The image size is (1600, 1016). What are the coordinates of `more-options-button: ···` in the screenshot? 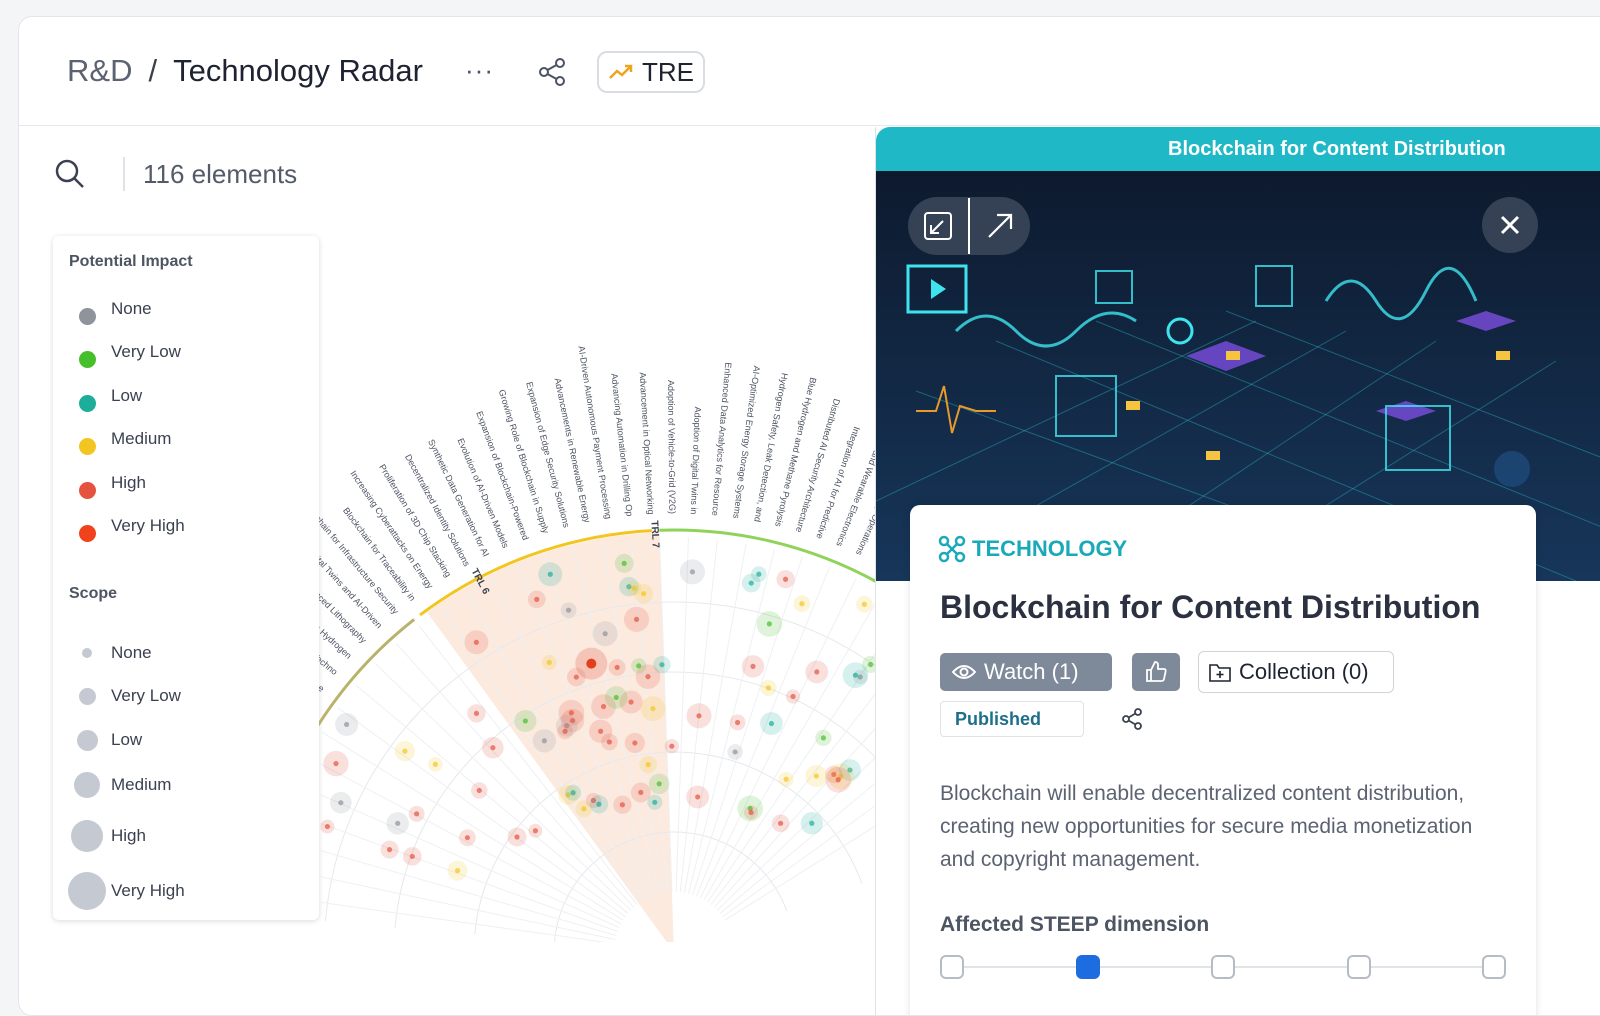 It's located at (479, 70).